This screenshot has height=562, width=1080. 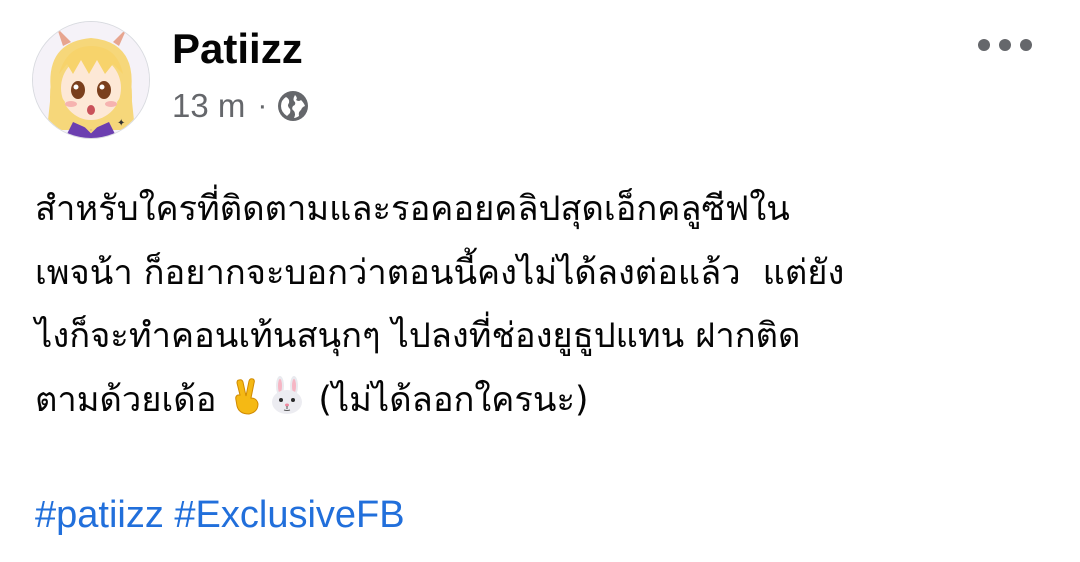 What do you see at coordinates (237, 49) in the screenshot?
I see `author-name: Patiizz` at bounding box center [237, 49].